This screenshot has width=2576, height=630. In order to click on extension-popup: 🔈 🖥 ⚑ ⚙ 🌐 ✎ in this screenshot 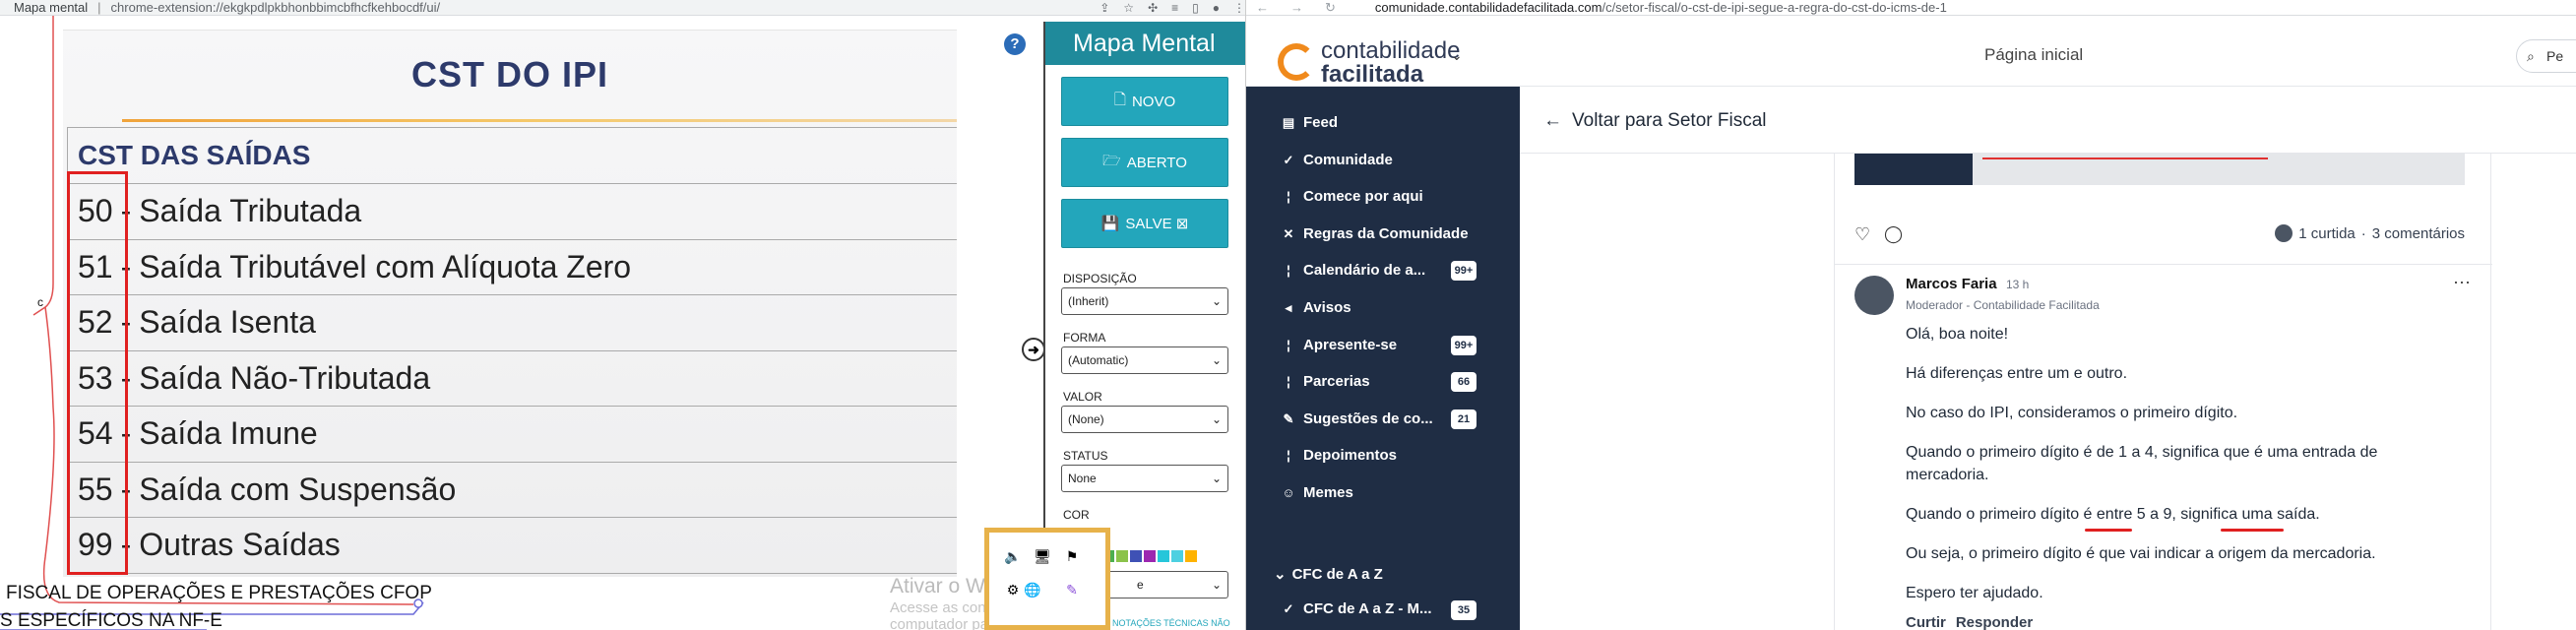, I will do `click(1047, 579)`.